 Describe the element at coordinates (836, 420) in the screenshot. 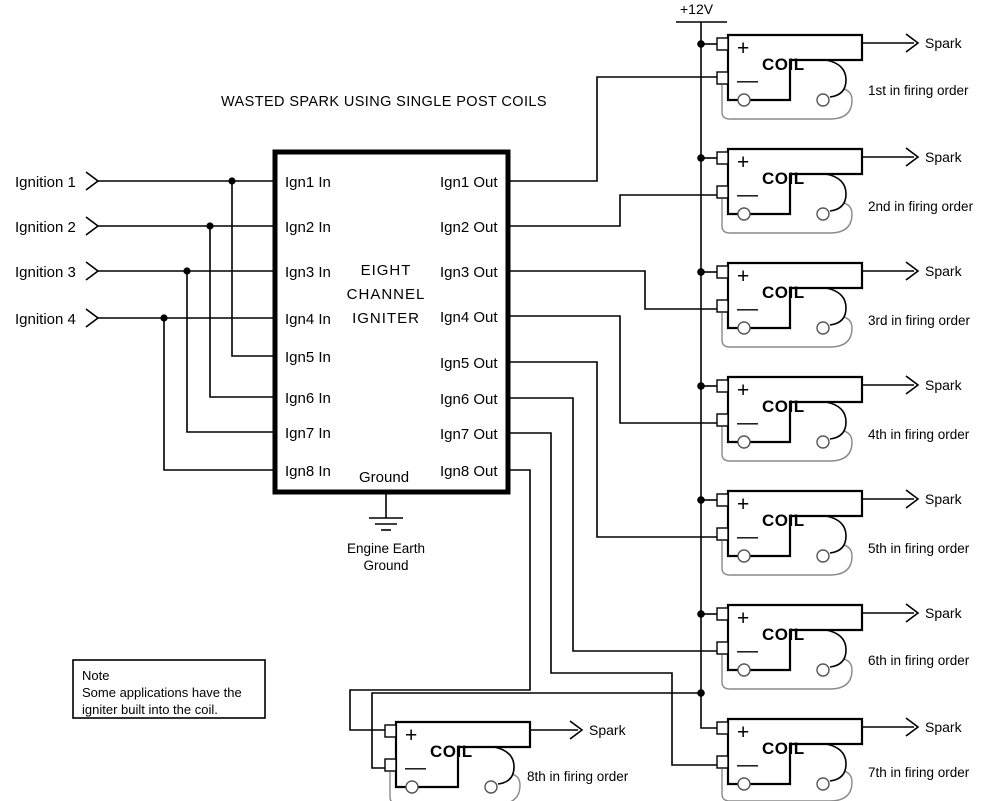

I see `coil-4-ht-tower` at that location.